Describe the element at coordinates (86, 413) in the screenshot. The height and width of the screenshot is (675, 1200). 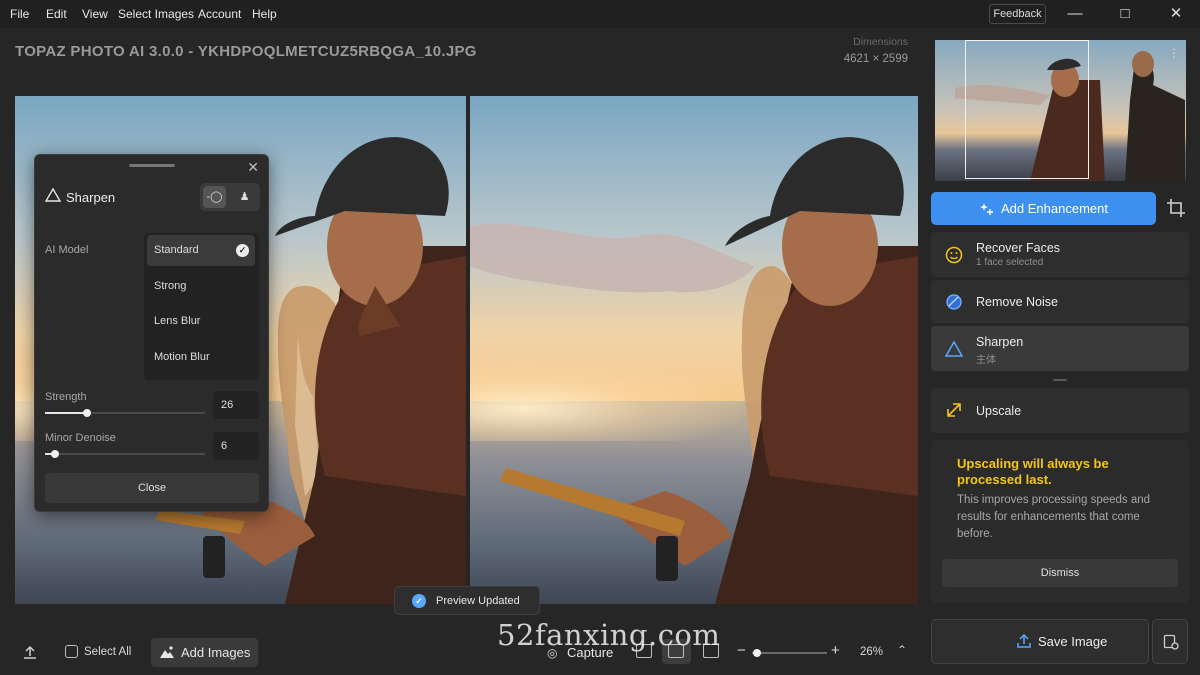
I see `strength-thumb` at that location.